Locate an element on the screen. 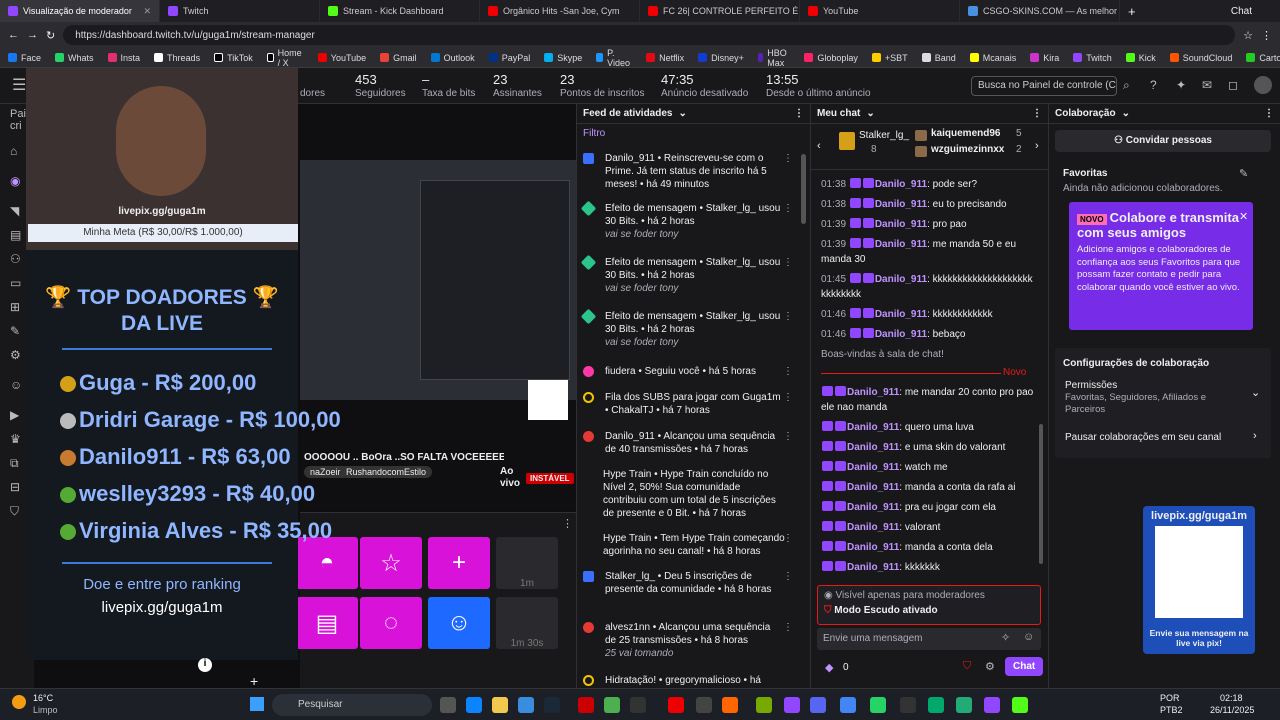 This screenshot has height=720, width=1280. whatsapp-icon is located at coordinates (878, 705).